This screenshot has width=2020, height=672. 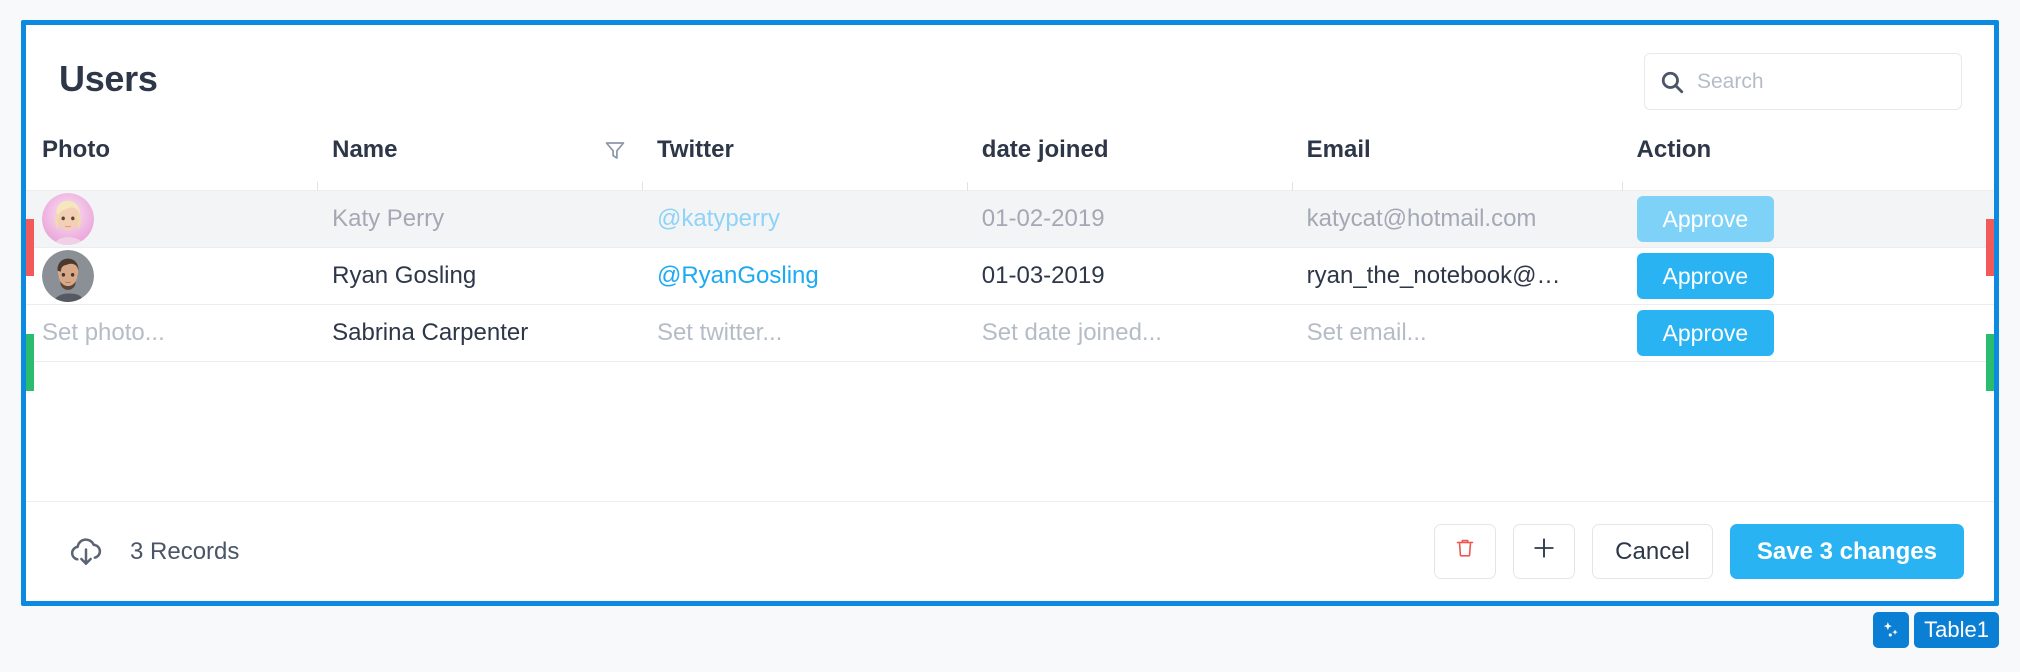 I want to click on trash-icon, so click(x=1465, y=551).